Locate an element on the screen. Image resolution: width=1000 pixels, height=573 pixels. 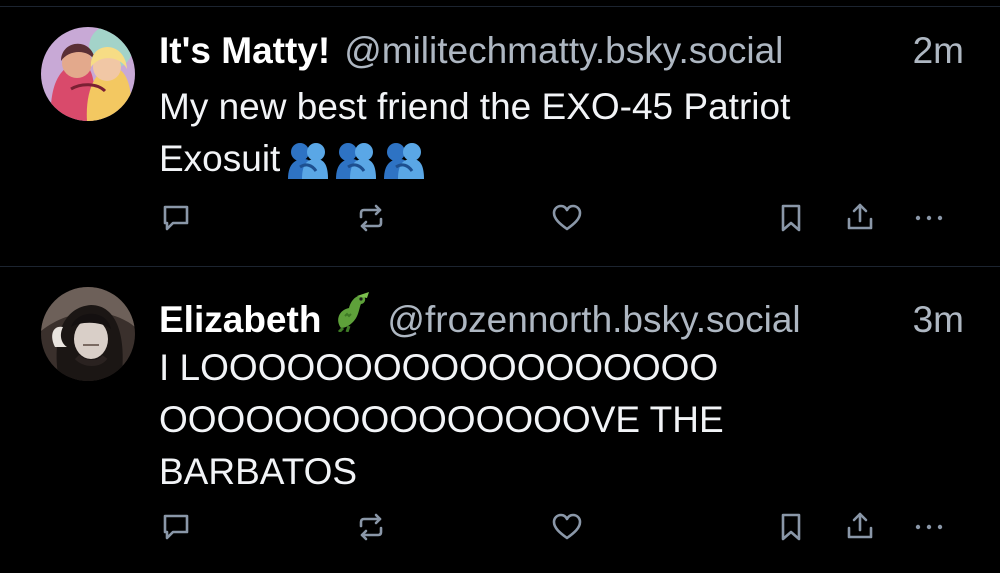
post-header: Elizabeth @frozennorth.bsky.social 3m is located at coordinates (561, 316).